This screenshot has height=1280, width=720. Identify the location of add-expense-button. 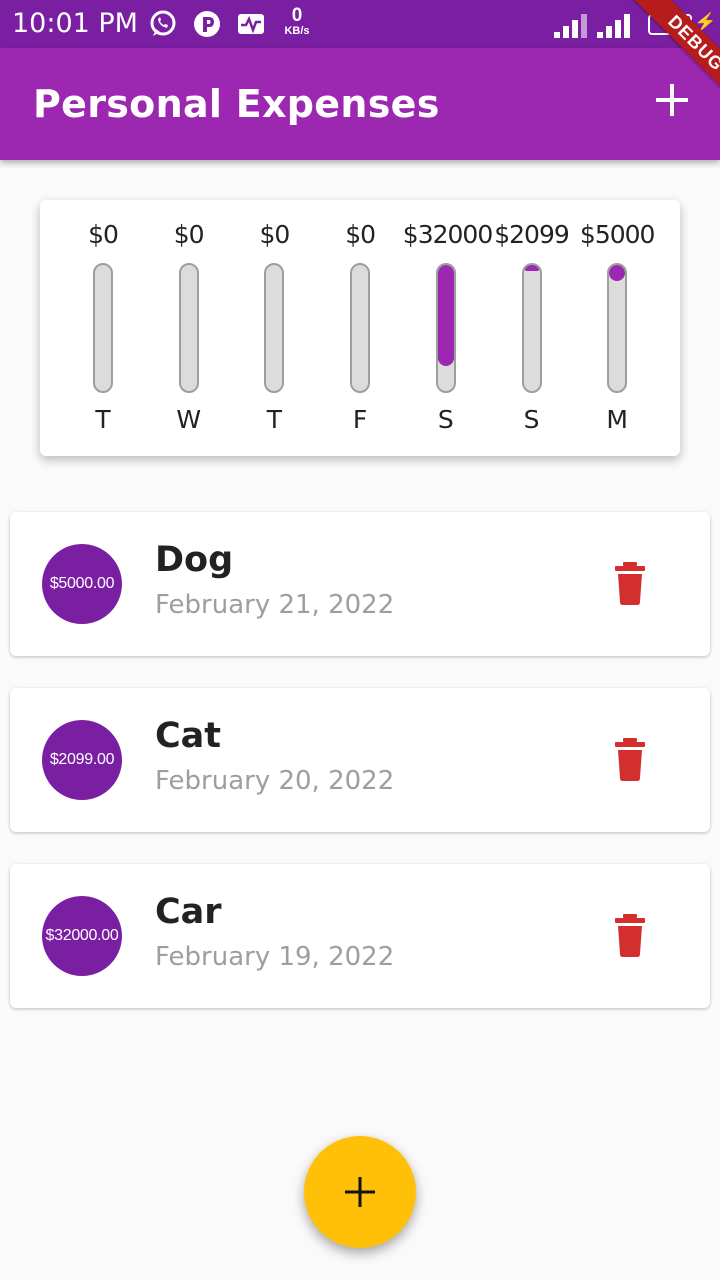
(672, 100).